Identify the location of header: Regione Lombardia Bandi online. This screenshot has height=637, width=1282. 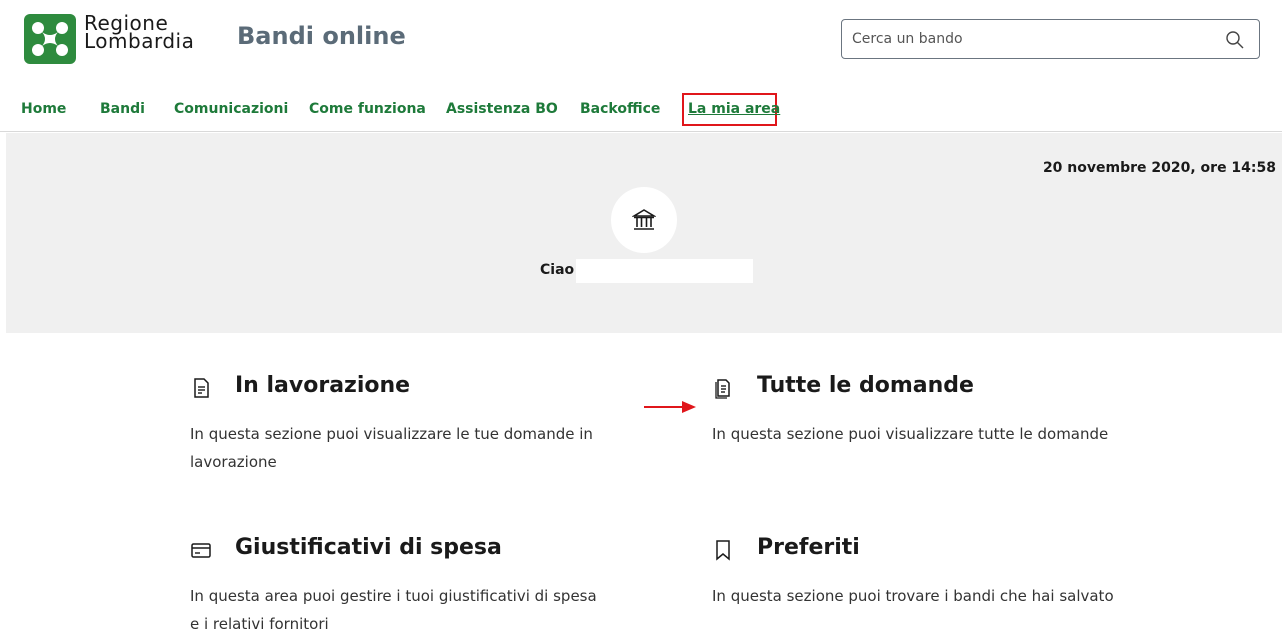
(641, 42).